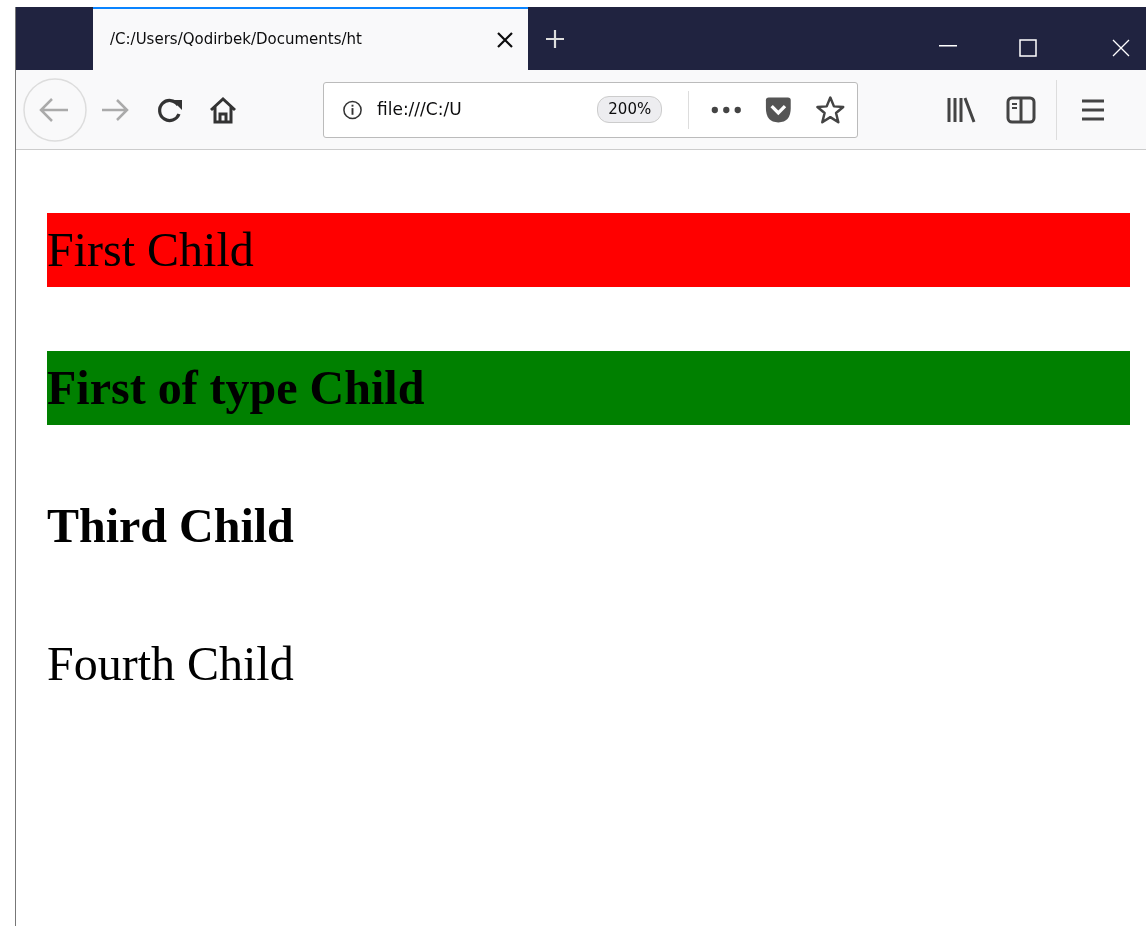  Describe the element at coordinates (352, 109) in the screenshot. I see `info-icon` at that location.